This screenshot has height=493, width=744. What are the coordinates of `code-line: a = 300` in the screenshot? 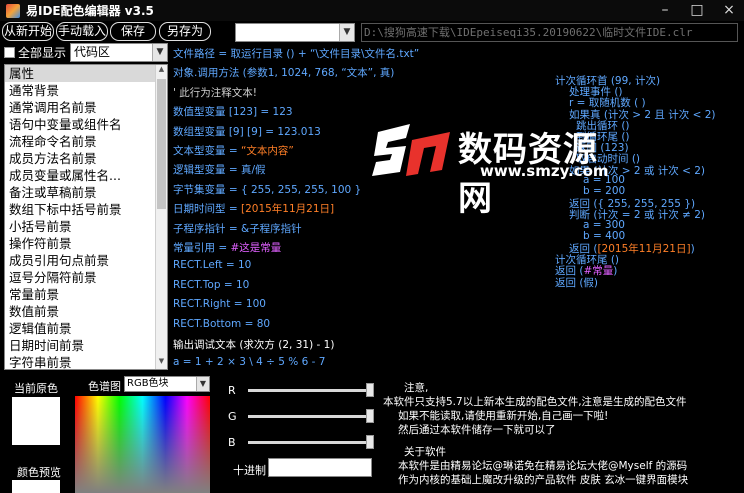 It's located at (604, 225).